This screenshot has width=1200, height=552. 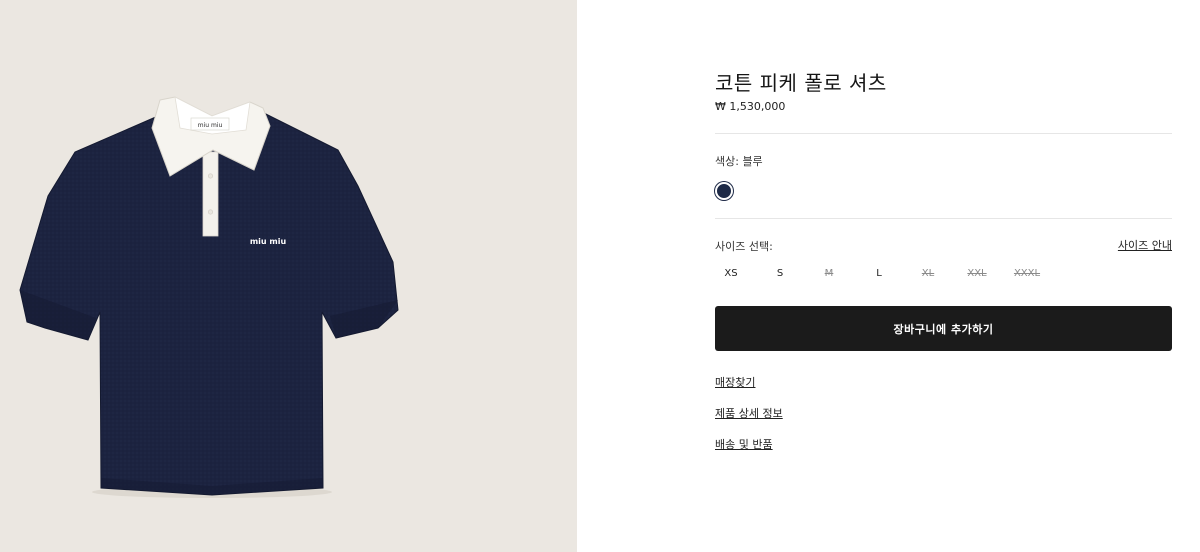 What do you see at coordinates (210, 125) in the screenshot?
I see `collar-label-text: miu miu` at bounding box center [210, 125].